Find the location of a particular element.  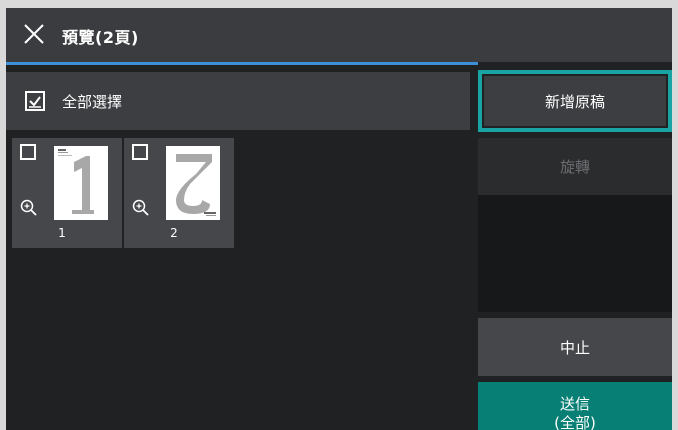

rotate-button: 旋轉 is located at coordinates (575, 166).